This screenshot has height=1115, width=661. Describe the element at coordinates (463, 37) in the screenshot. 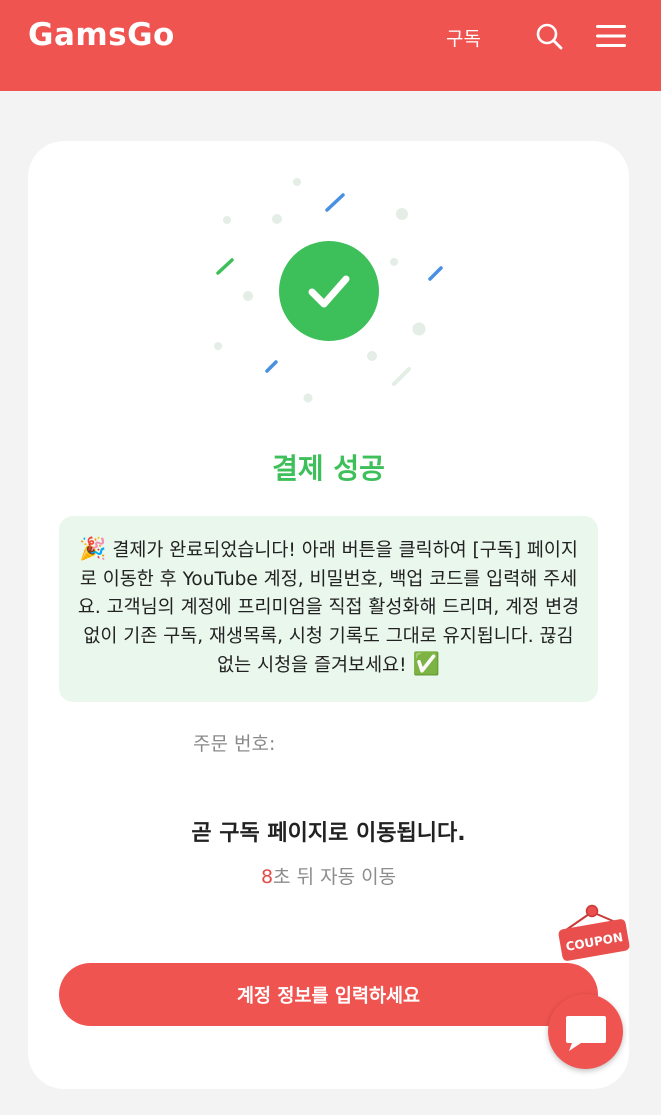

I see `subscription-link: 구독` at that location.